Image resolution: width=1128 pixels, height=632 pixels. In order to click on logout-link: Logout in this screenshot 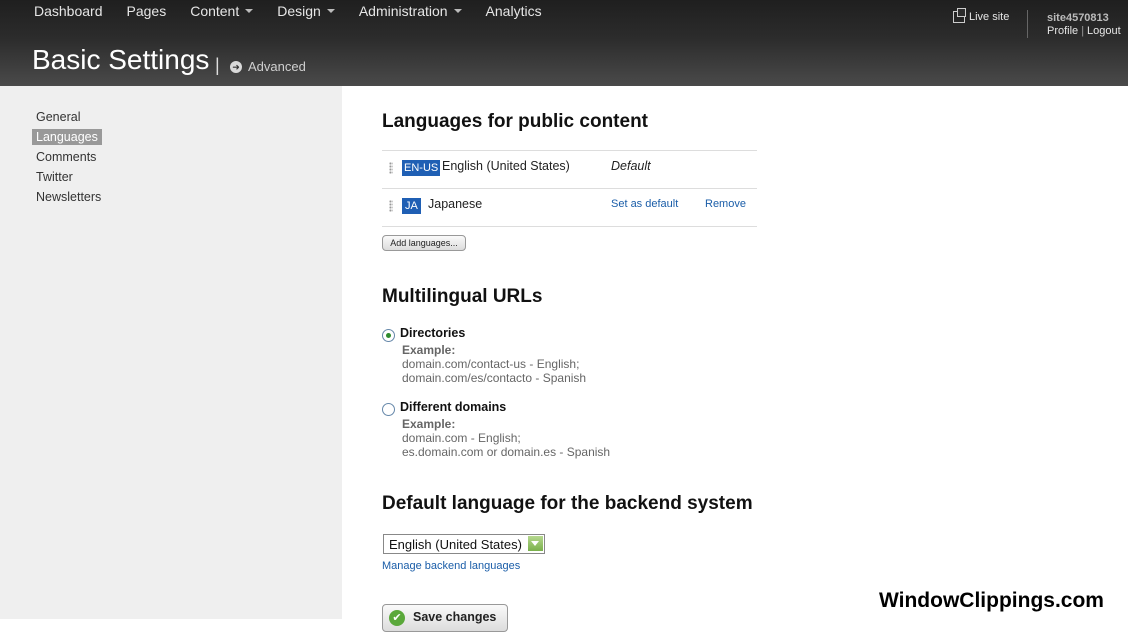, I will do `click(1104, 31)`.